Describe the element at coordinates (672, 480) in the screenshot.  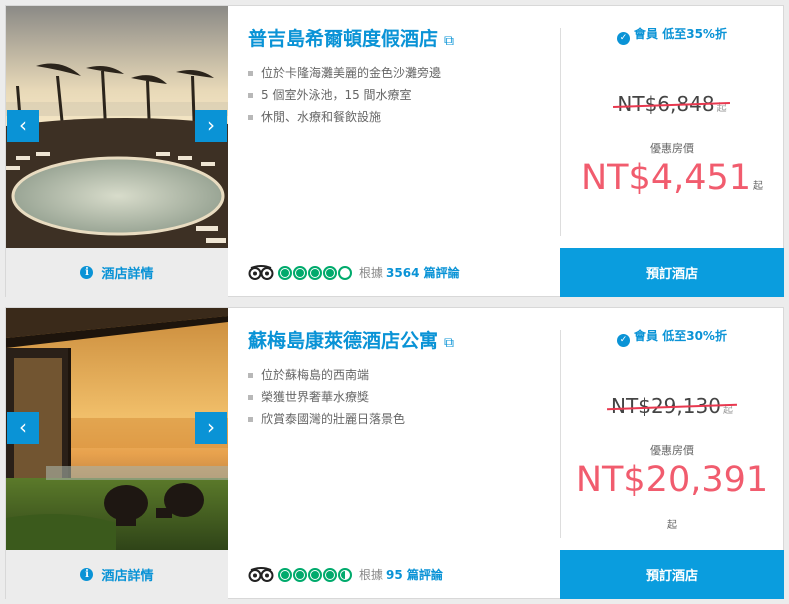
I see `discount-price: NT$20,391` at that location.